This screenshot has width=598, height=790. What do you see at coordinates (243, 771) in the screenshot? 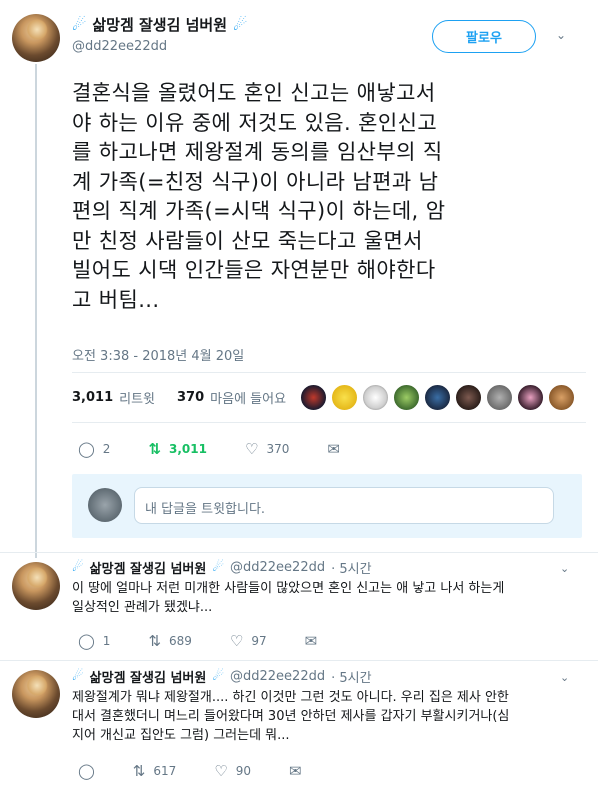
I see `like-count: 90` at bounding box center [243, 771].